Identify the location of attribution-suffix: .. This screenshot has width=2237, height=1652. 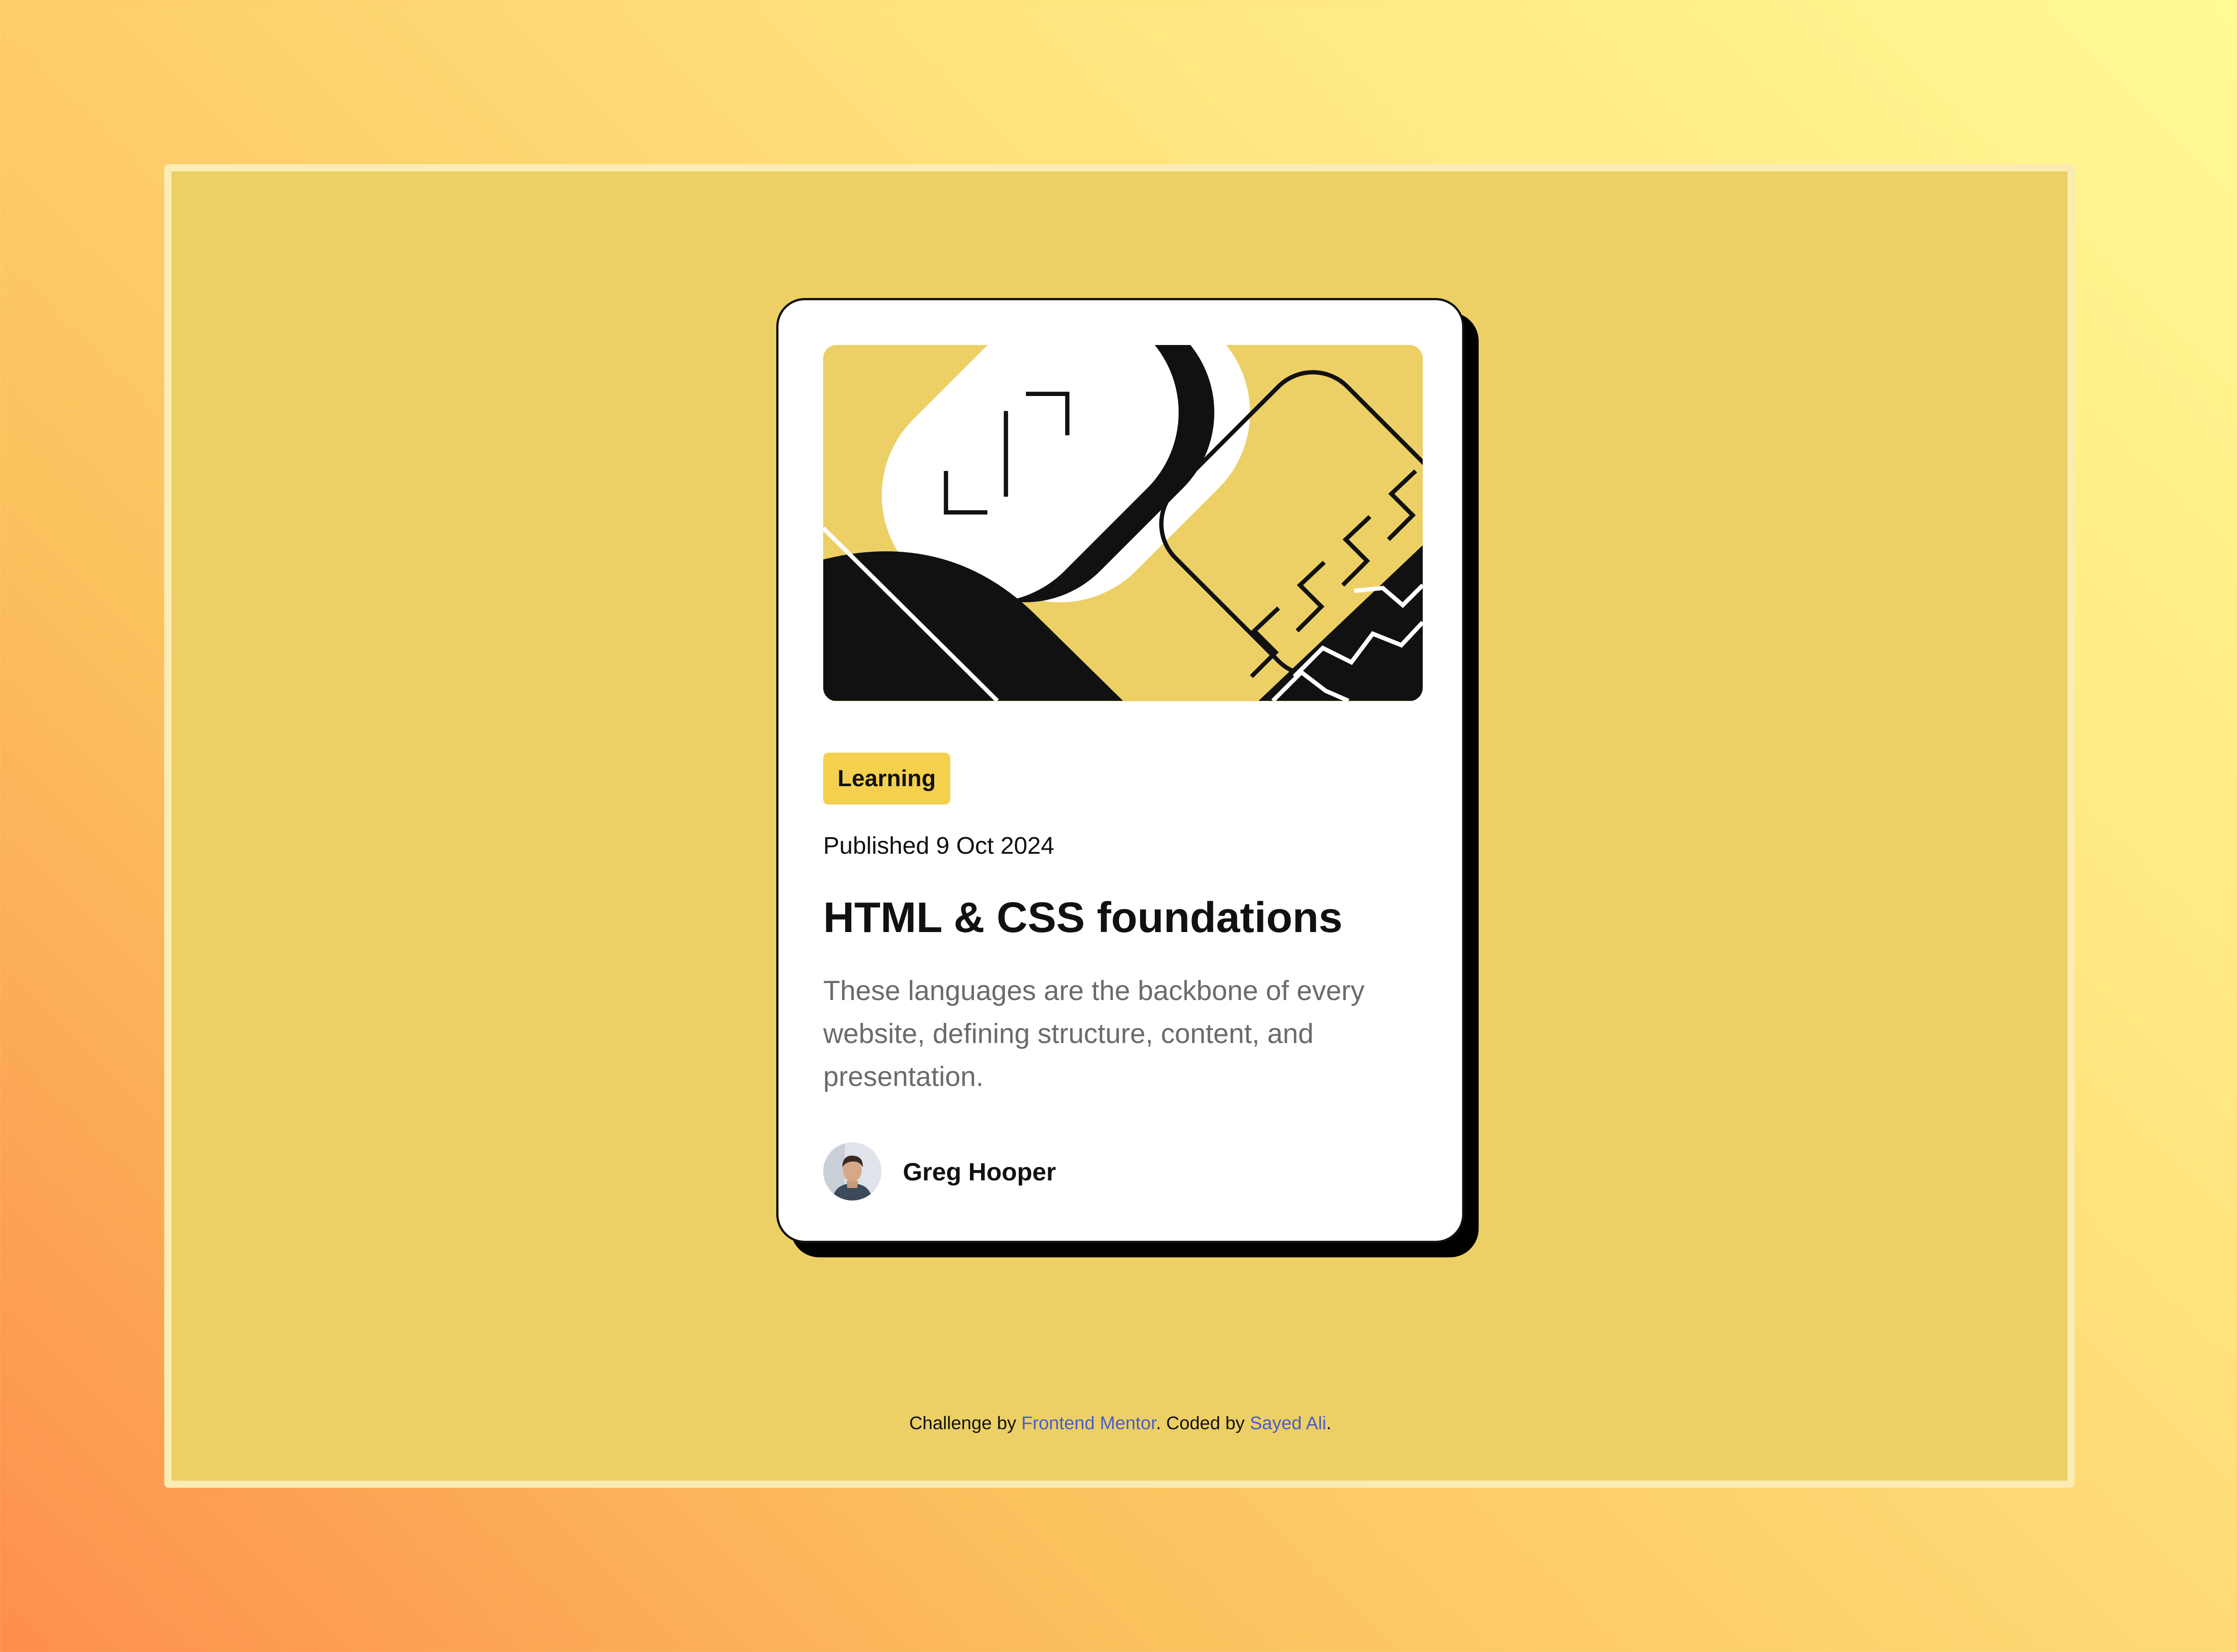
(1328, 1423).